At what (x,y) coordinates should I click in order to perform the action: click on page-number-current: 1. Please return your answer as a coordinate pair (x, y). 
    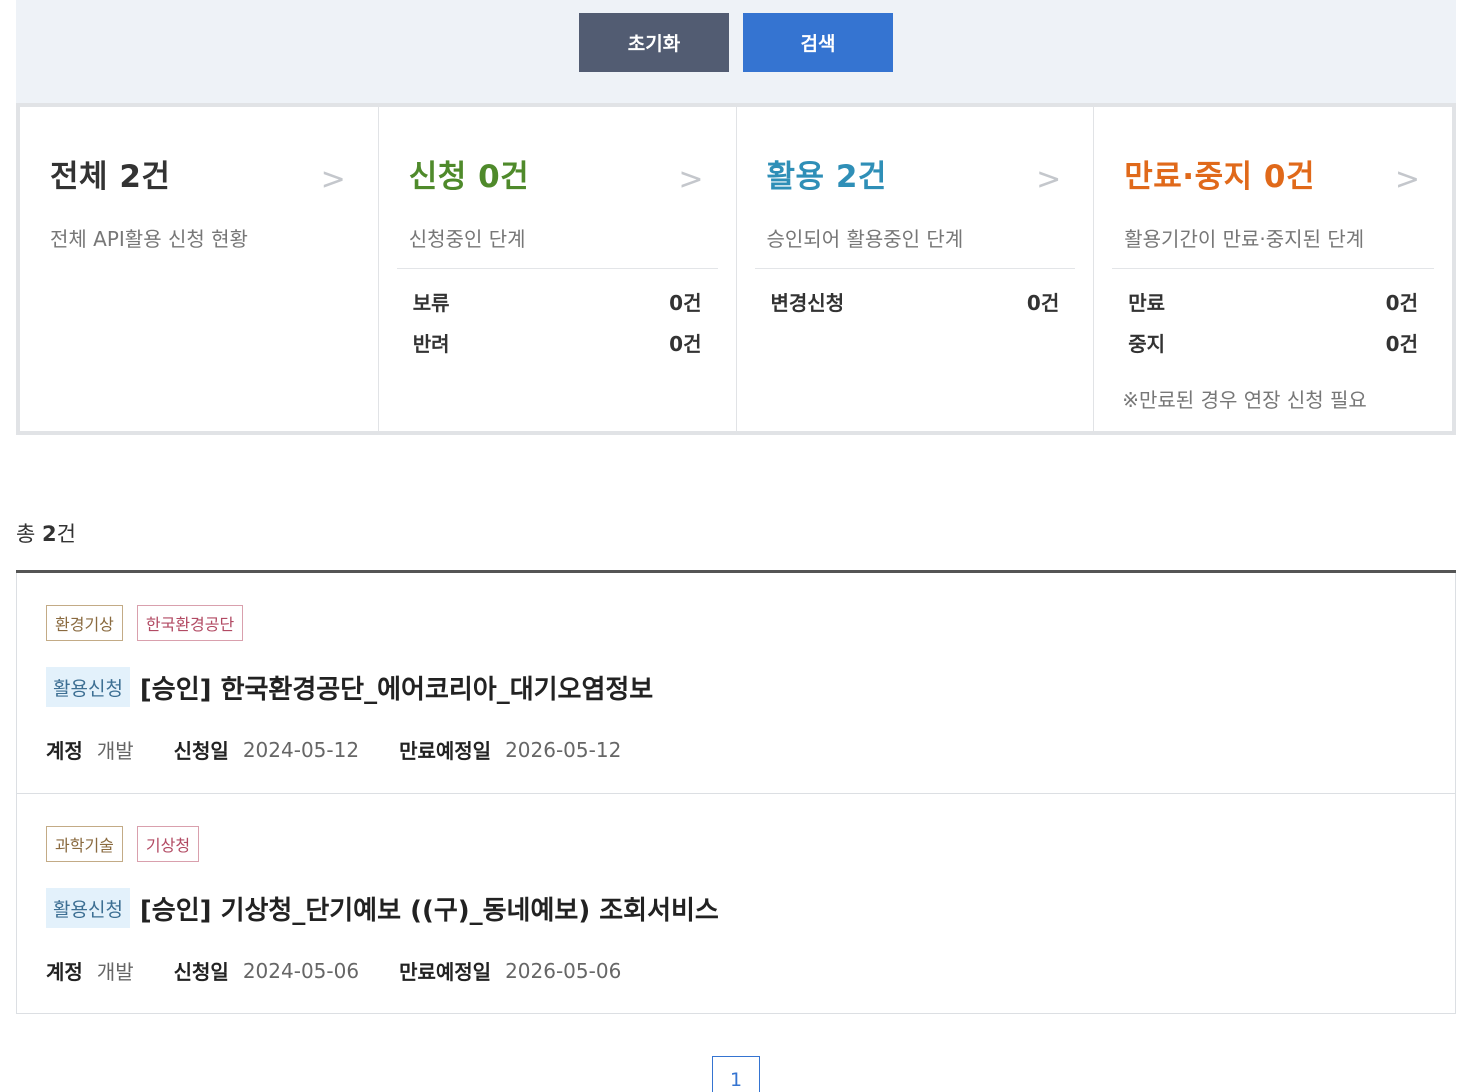
    Looking at the image, I should click on (736, 1074).